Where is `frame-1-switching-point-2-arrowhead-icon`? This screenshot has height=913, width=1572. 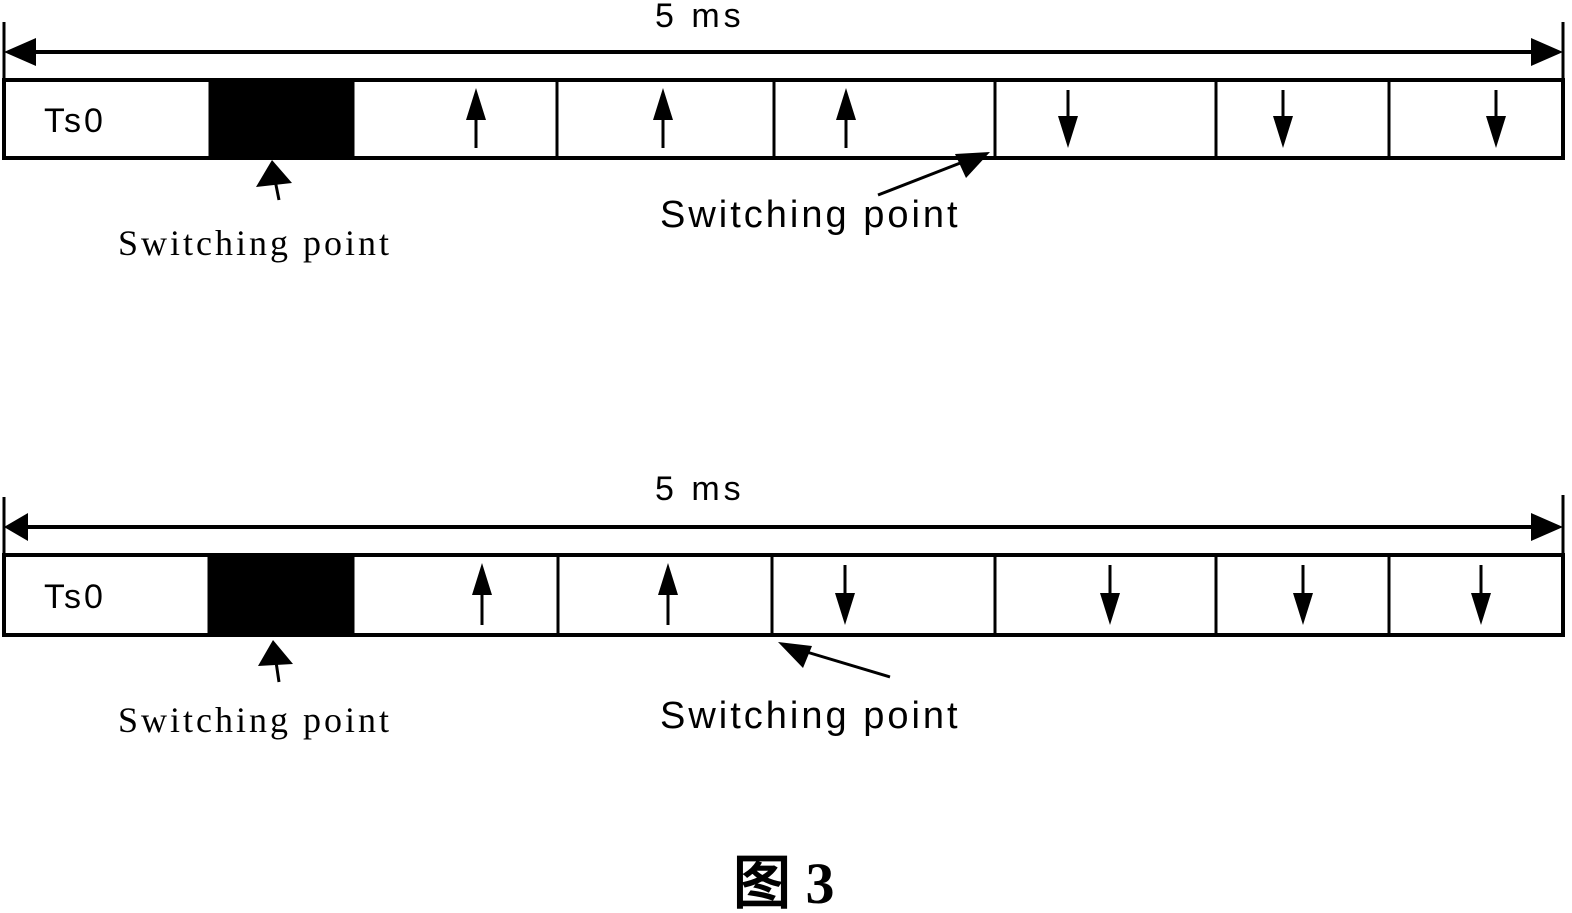 frame-1-switching-point-2-arrowhead-icon is located at coordinates (972, 165).